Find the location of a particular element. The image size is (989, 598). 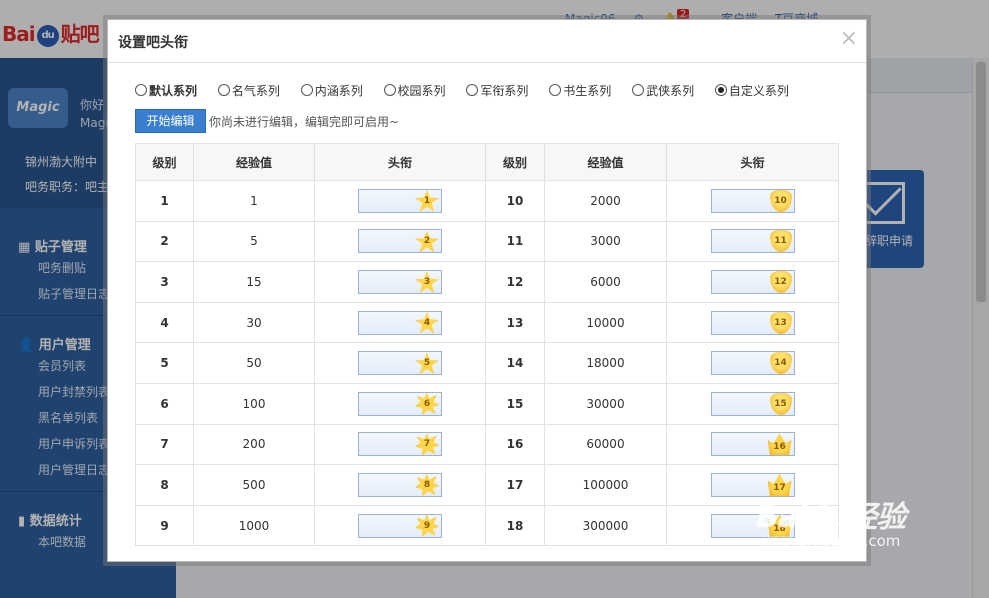

level-cell: 15 is located at coordinates (515, 403).